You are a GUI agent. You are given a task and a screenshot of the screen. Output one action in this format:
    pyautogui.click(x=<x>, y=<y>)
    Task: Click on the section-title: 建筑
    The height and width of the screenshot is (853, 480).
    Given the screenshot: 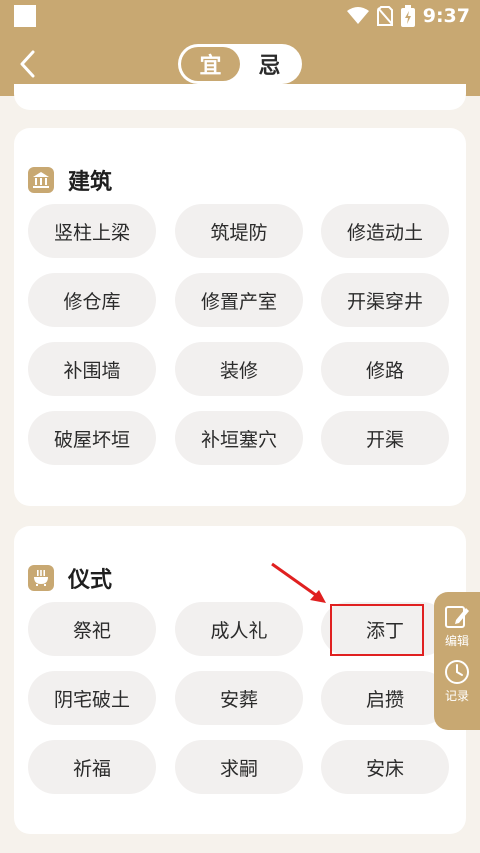 What is the action you would take?
    pyautogui.click(x=70, y=180)
    